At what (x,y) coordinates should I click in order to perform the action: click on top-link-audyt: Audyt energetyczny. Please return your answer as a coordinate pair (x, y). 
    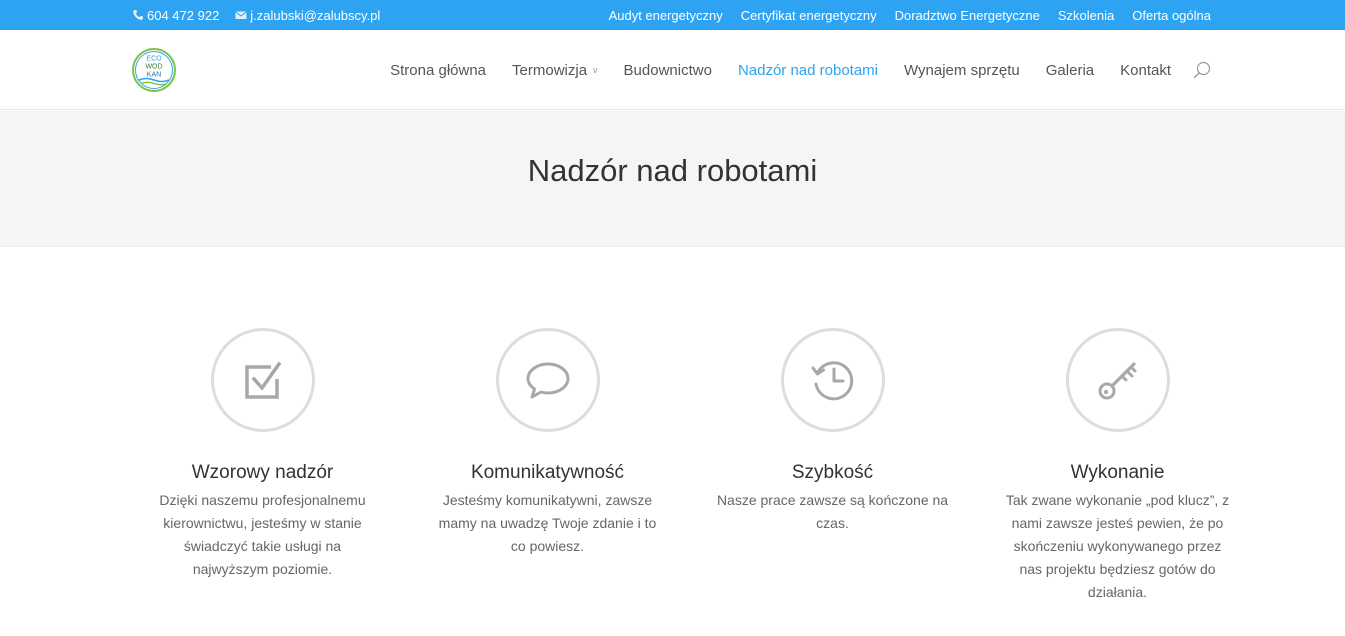
    Looking at the image, I should click on (666, 15).